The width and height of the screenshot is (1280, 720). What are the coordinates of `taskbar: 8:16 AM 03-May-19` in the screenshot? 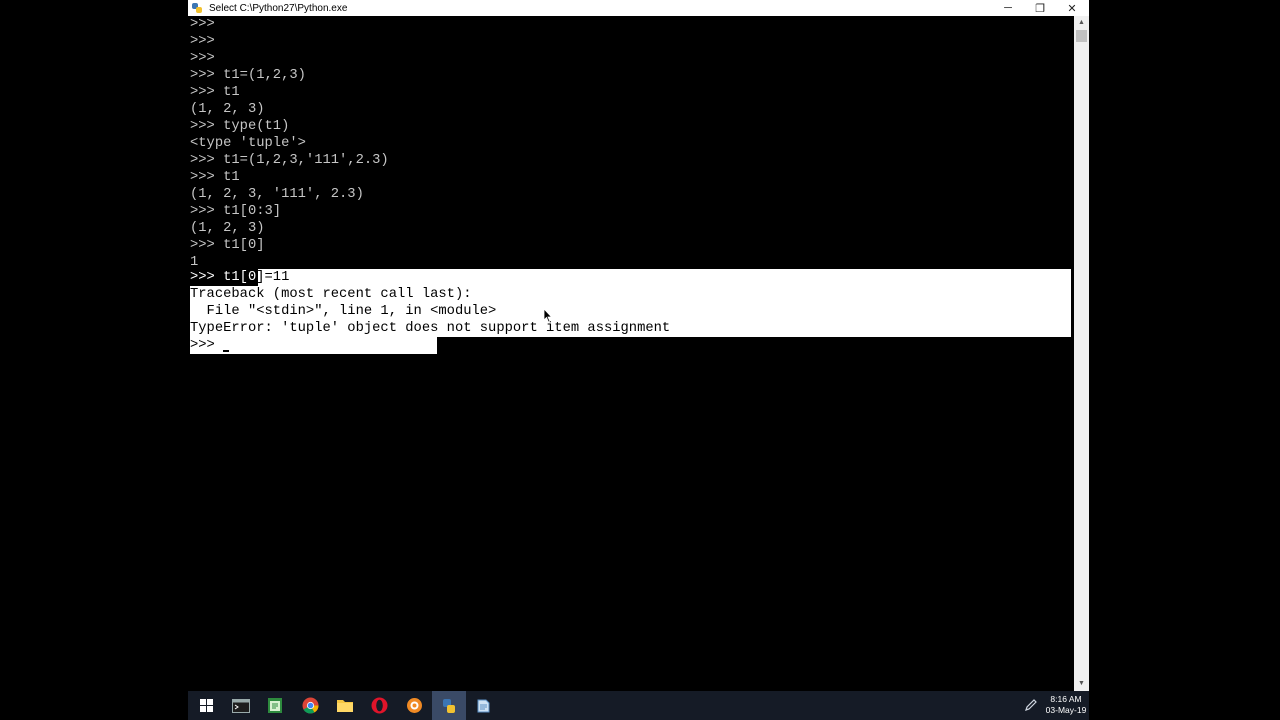 It's located at (638, 705).